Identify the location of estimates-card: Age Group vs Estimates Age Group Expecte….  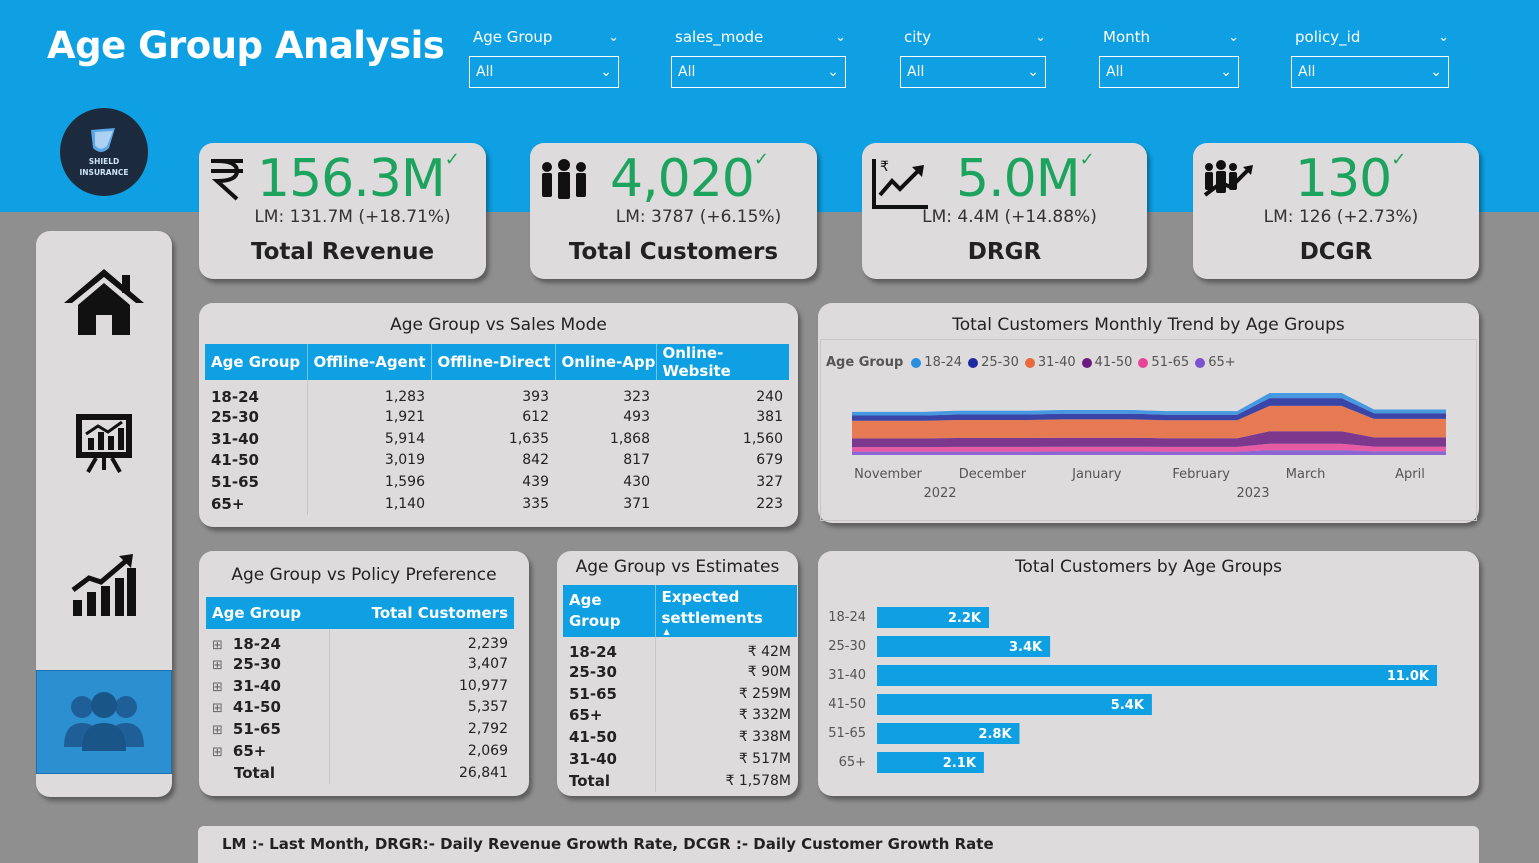
(677, 673).